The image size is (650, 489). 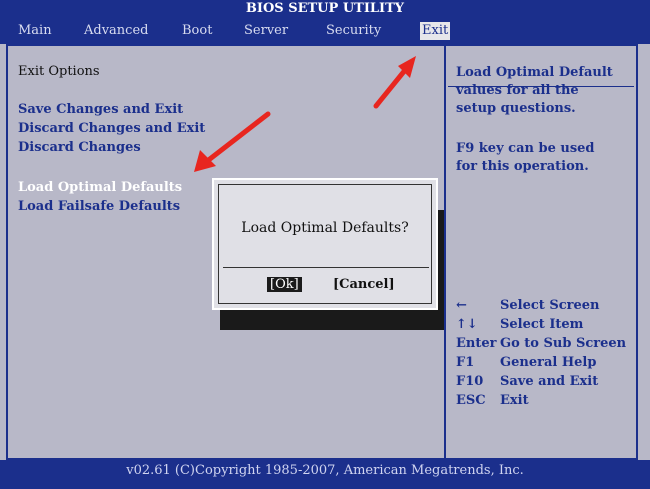 What do you see at coordinates (435, 31) in the screenshot?
I see `menu-exit: Exit` at bounding box center [435, 31].